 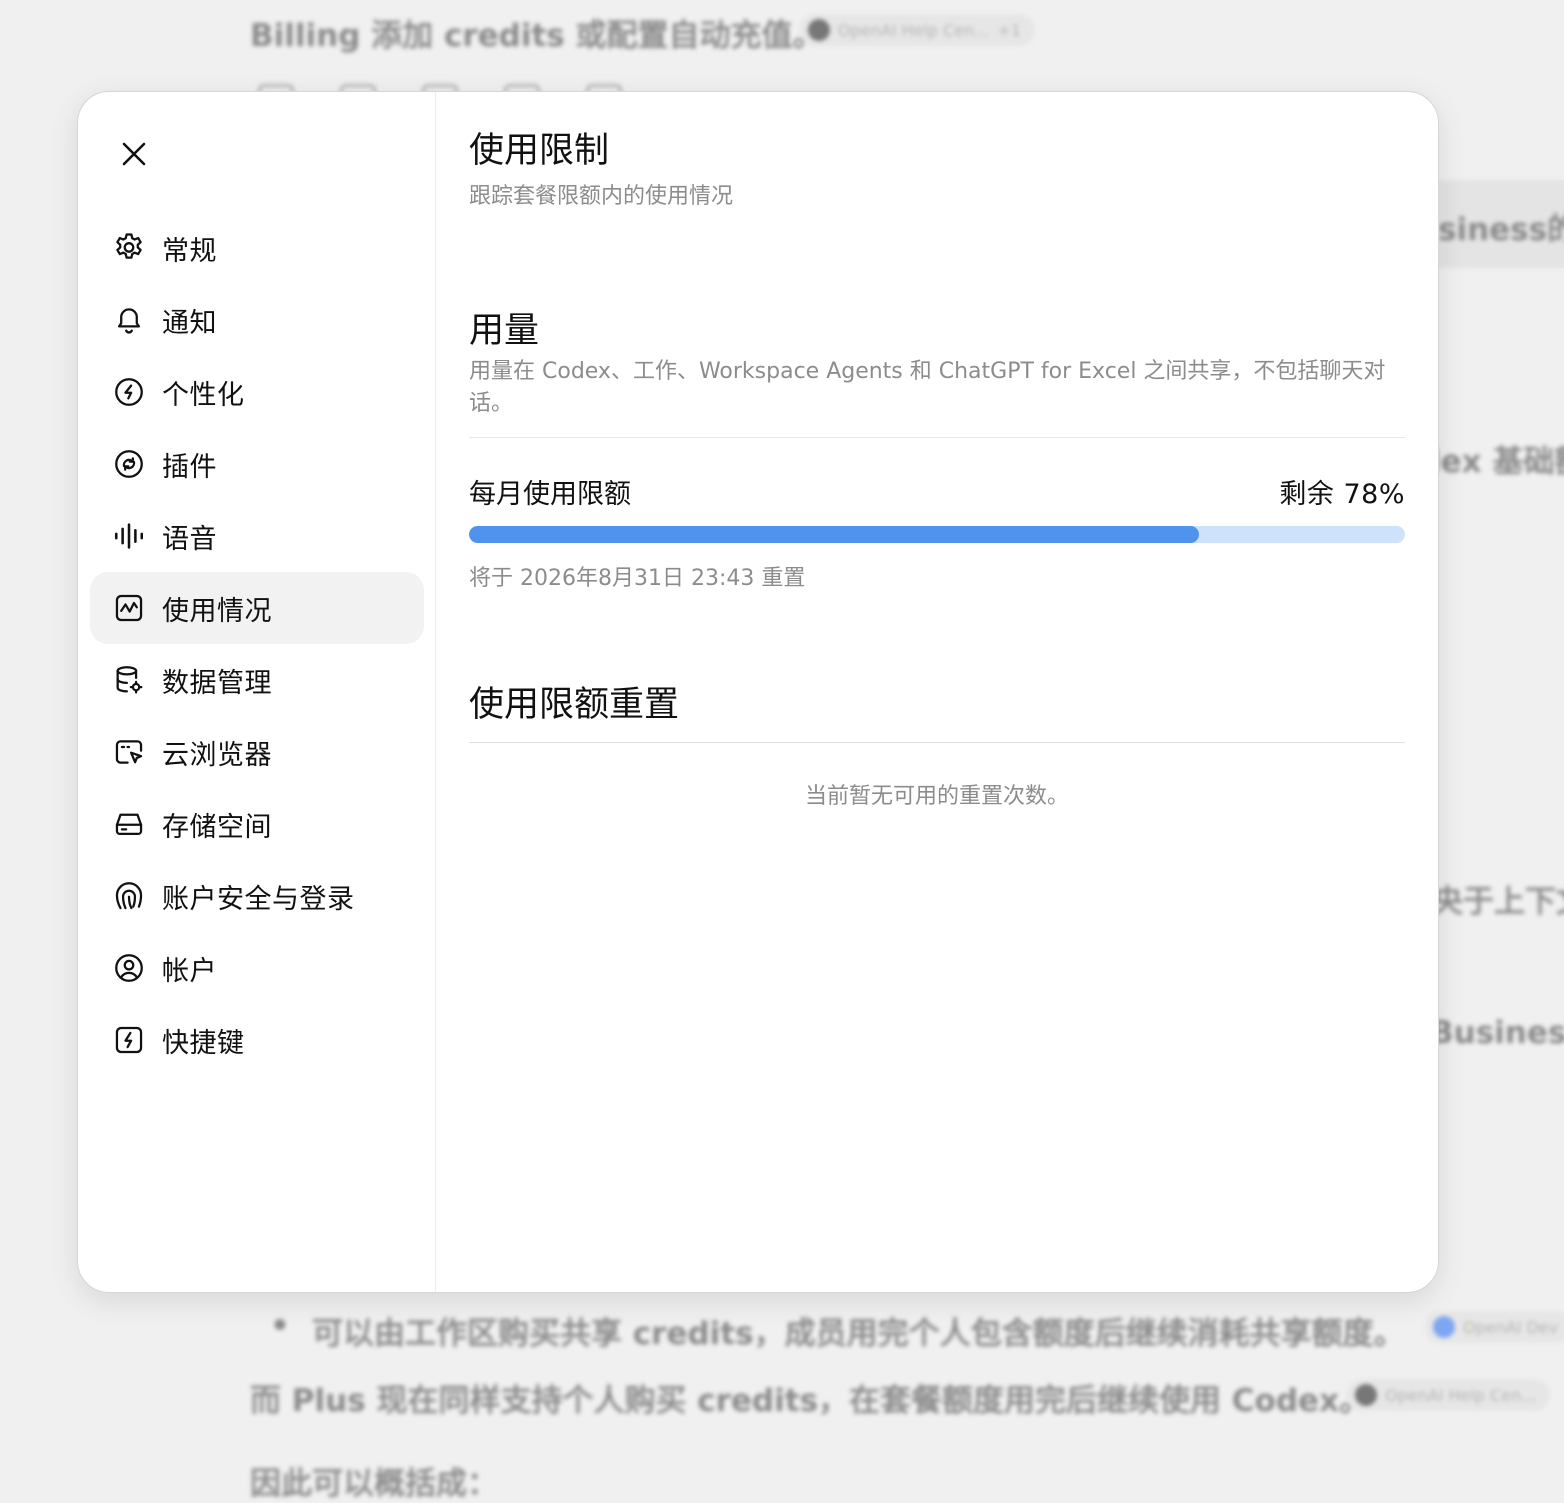 What do you see at coordinates (1497, 462) in the screenshot?
I see `background-text-fragment: lex 基础额` at bounding box center [1497, 462].